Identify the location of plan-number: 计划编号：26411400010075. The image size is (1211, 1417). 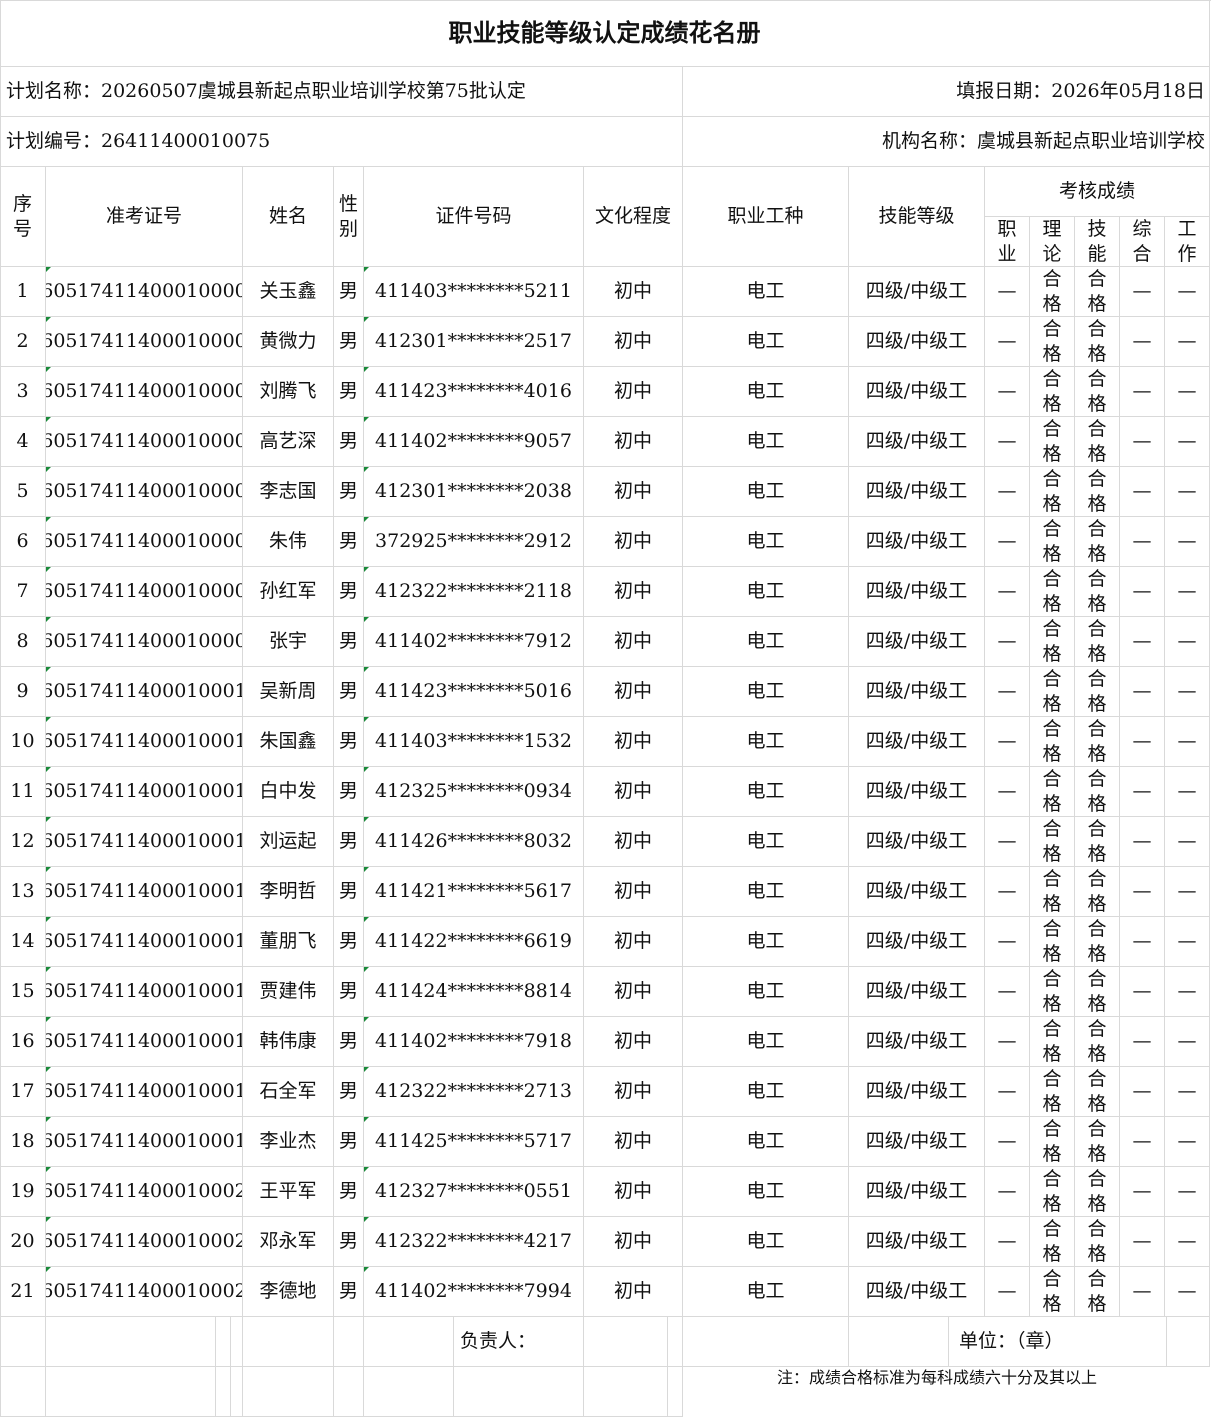
(341, 142).